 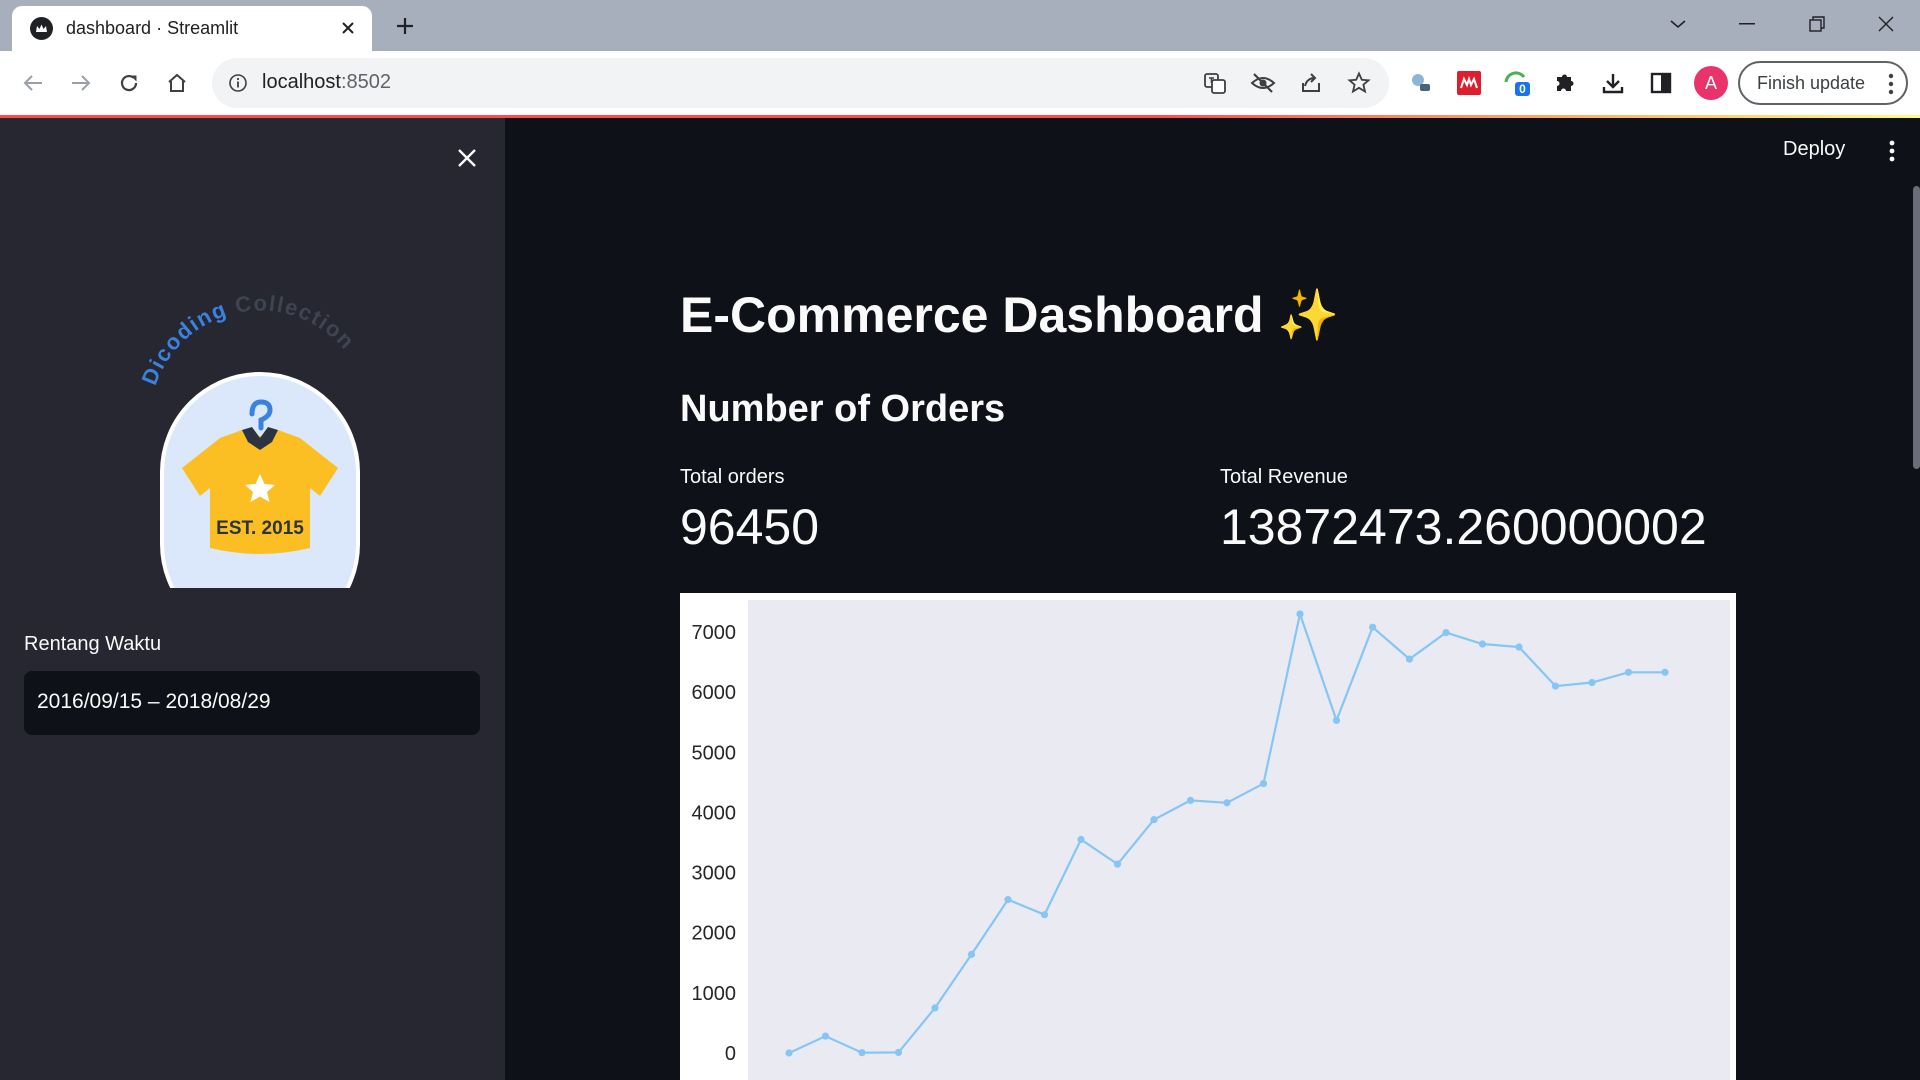 What do you see at coordinates (1678, 24) in the screenshot?
I see `tab-search-chevron-icon` at bounding box center [1678, 24].